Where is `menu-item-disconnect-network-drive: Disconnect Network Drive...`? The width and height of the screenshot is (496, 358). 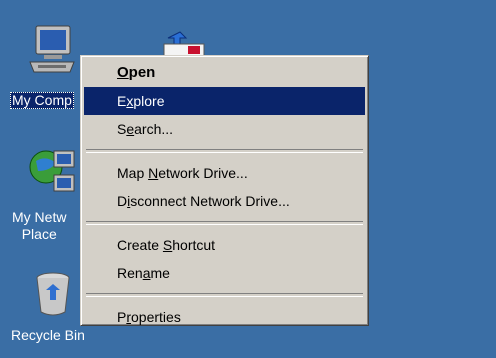 menu-item-disconnect-network-drive: Disconnect Network Drive... is located at coordinates (224, 201).